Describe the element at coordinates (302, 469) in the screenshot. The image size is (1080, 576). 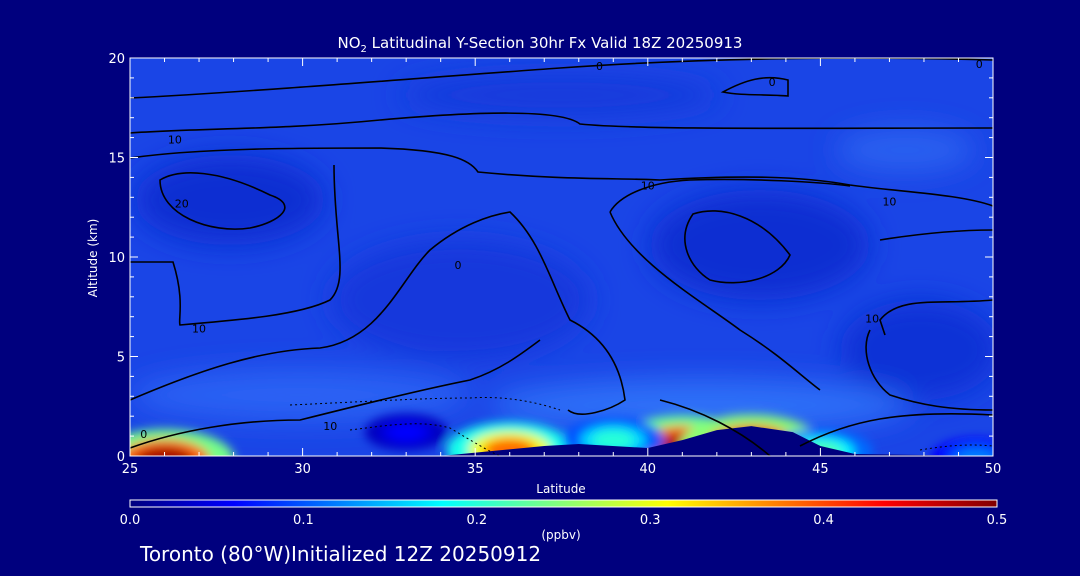
I see `x-tick-label: 30` at that location.